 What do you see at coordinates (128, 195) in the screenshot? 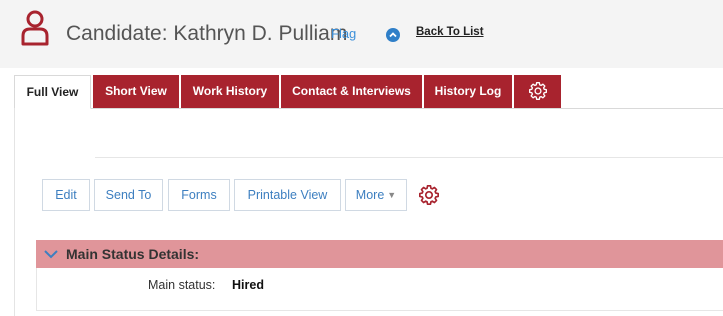
I see `send-to-button: Send To` at bounding box center [128, 195].